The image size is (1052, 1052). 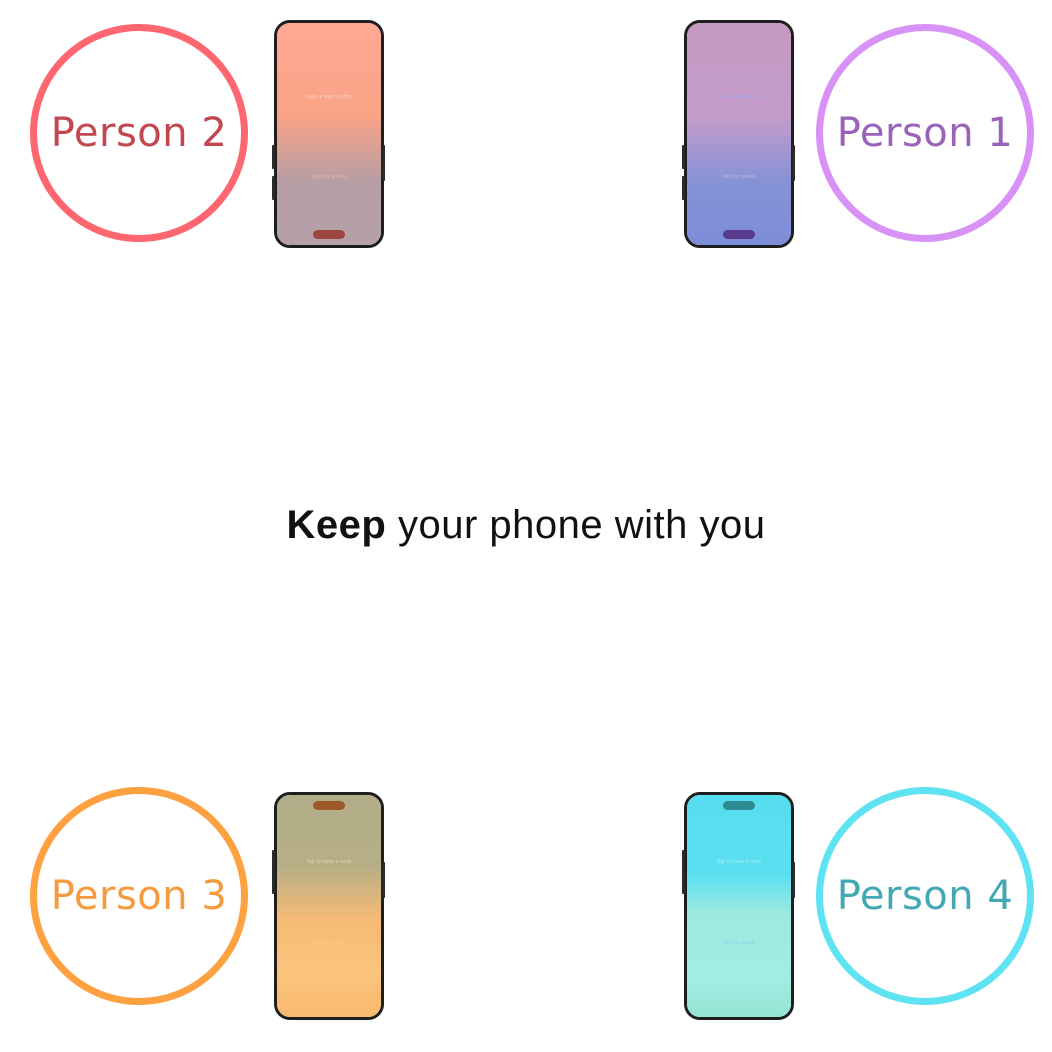 I want to click on person-3-label: Person 3, so click(x=139, y=896).